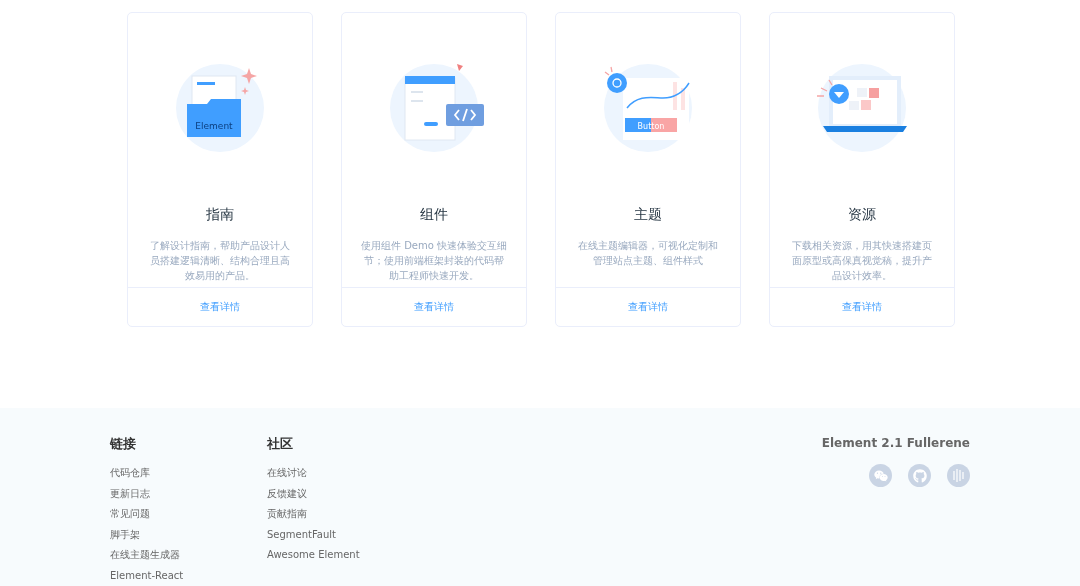 The height and width of the screenshot is (586, 1080). What do you see at coordinates (648, 253) in the screenshot?
I see `card-description: 在线主题编辑器，可视化定制和管理站点主题、组件样式` at bounding box center [648, 253].